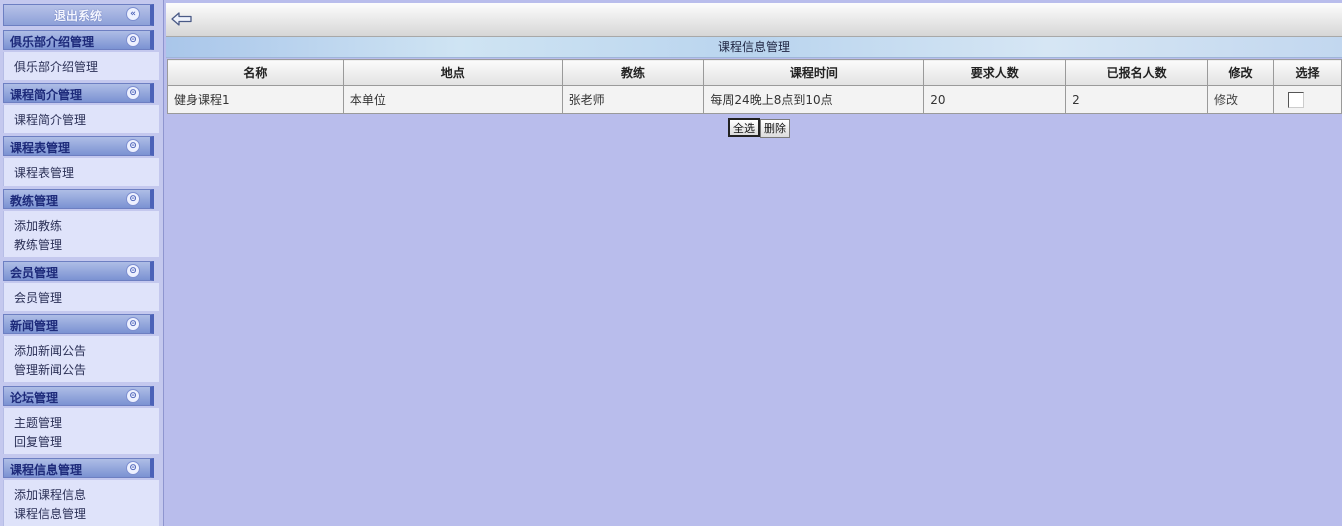  I want to click on sidebar-link-add-course-info: 添加课程信息, so click(50, 494).